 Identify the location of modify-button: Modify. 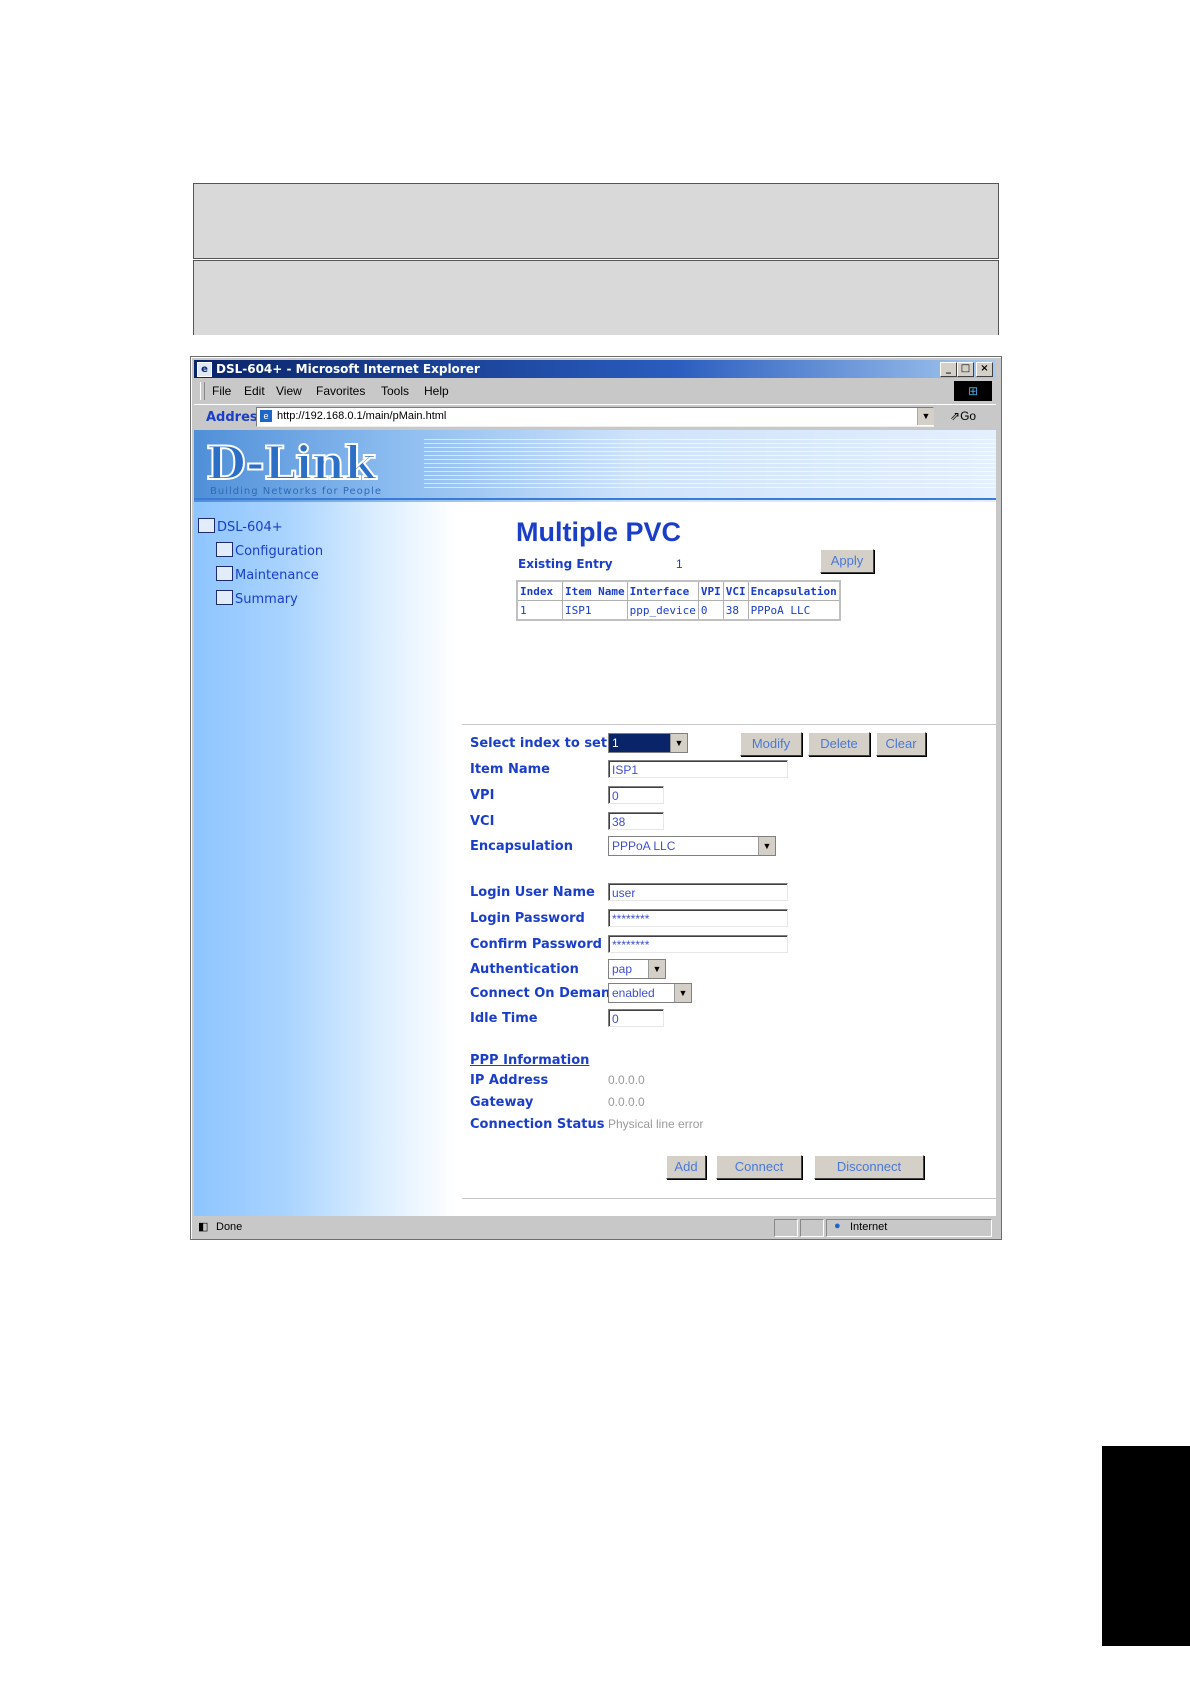
(771, 744).